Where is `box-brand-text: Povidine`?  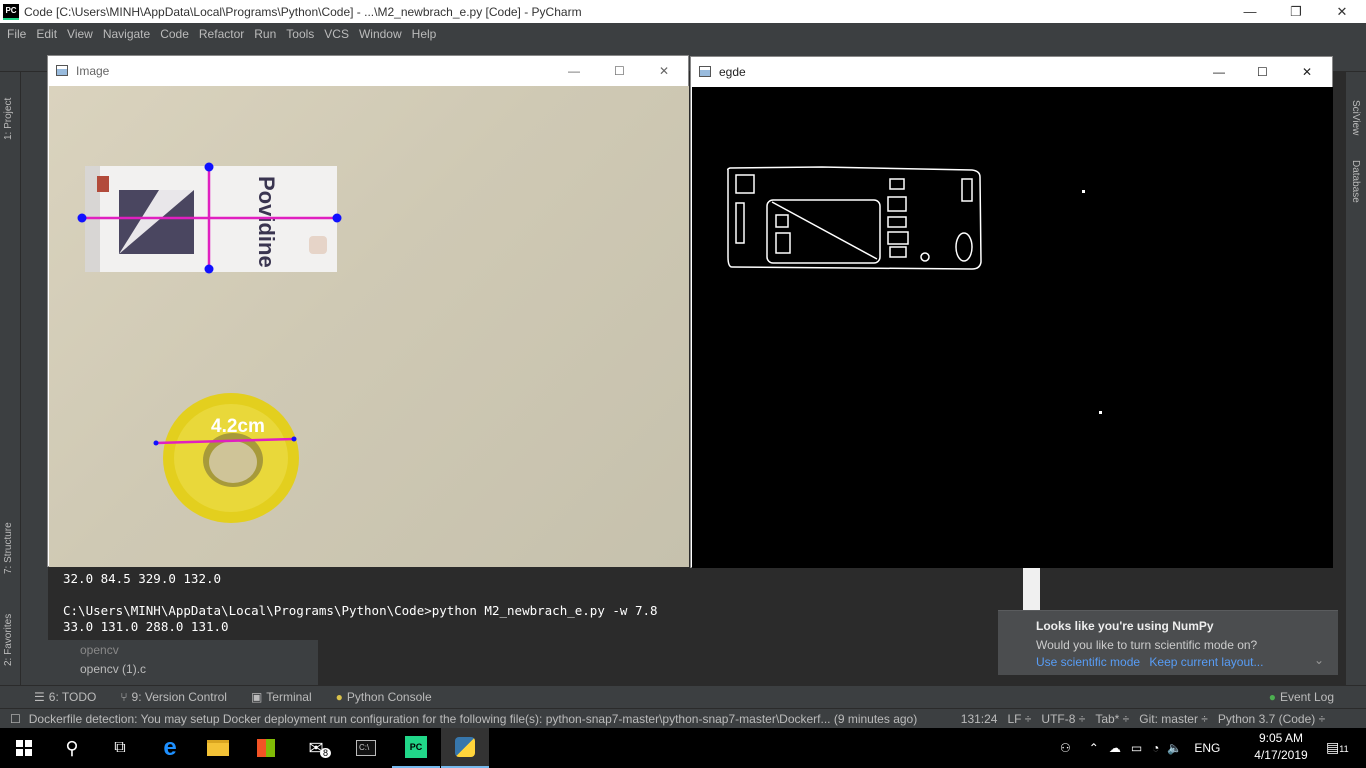 box-brand-text: Povidine is located at coordinates (266, 222).